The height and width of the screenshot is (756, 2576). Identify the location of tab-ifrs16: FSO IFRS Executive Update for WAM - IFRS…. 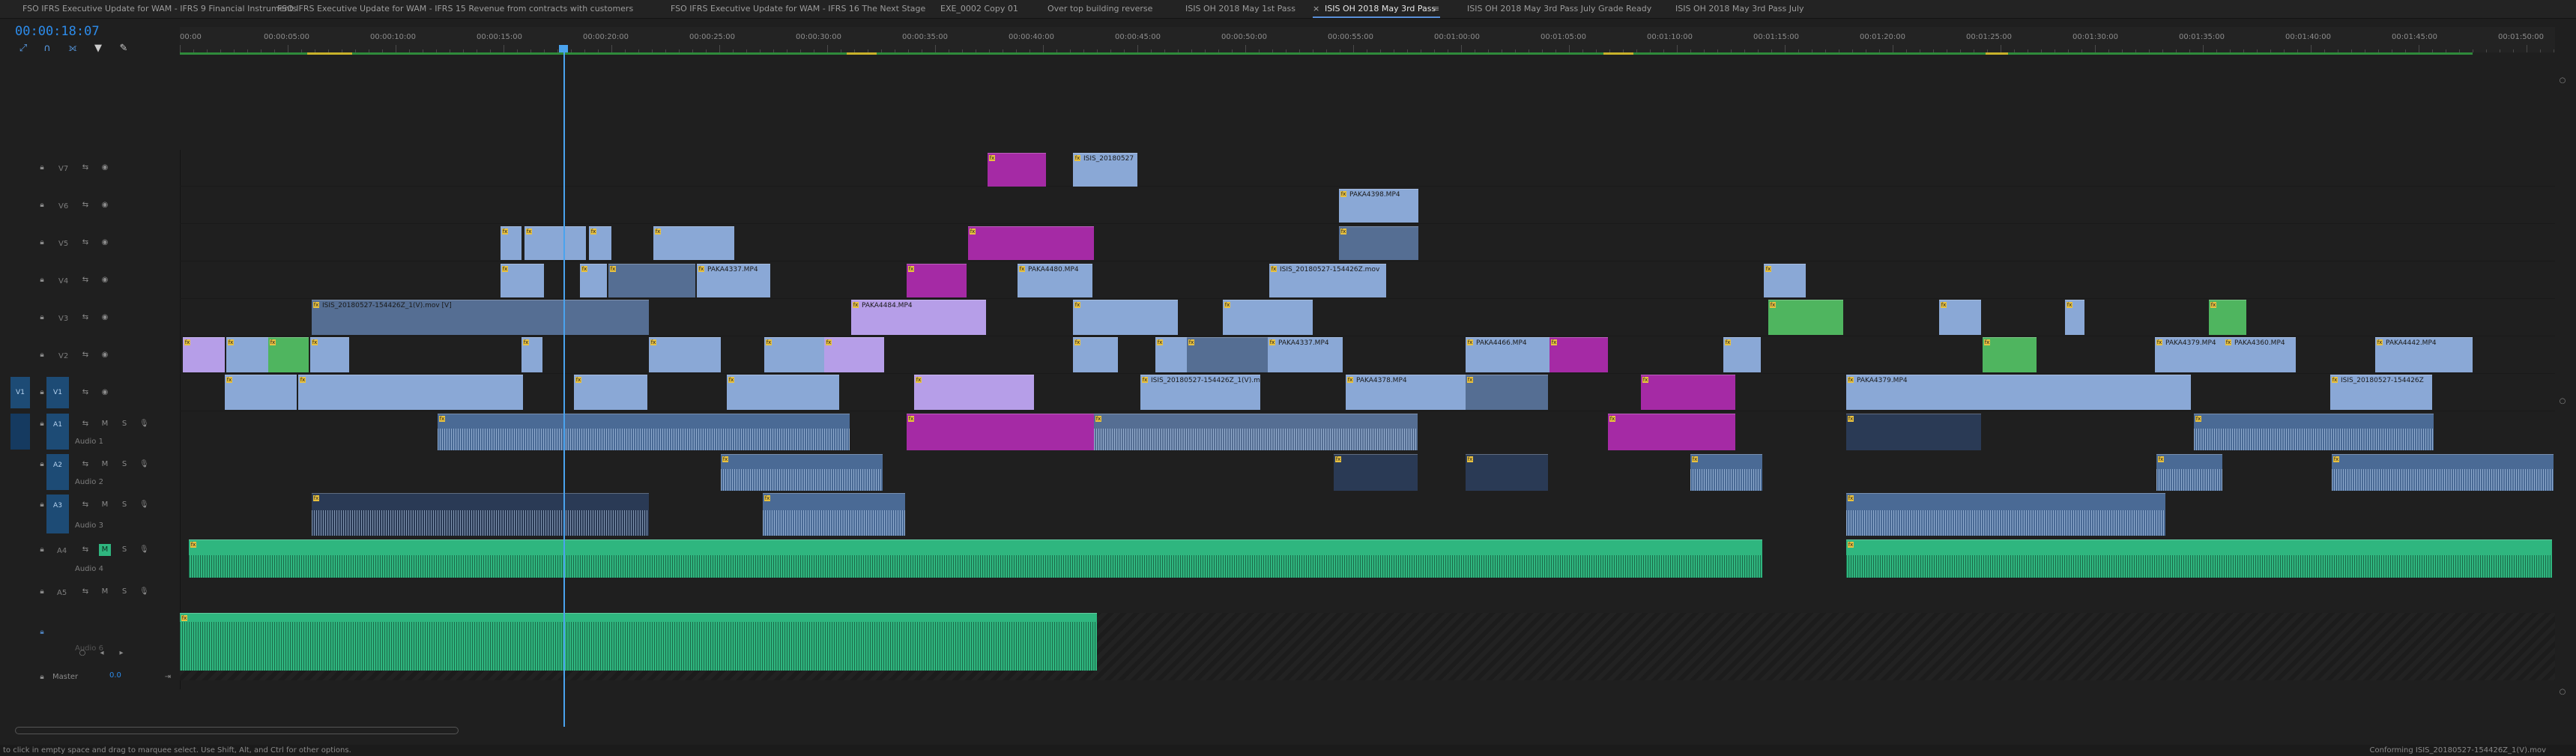
(798, 10).